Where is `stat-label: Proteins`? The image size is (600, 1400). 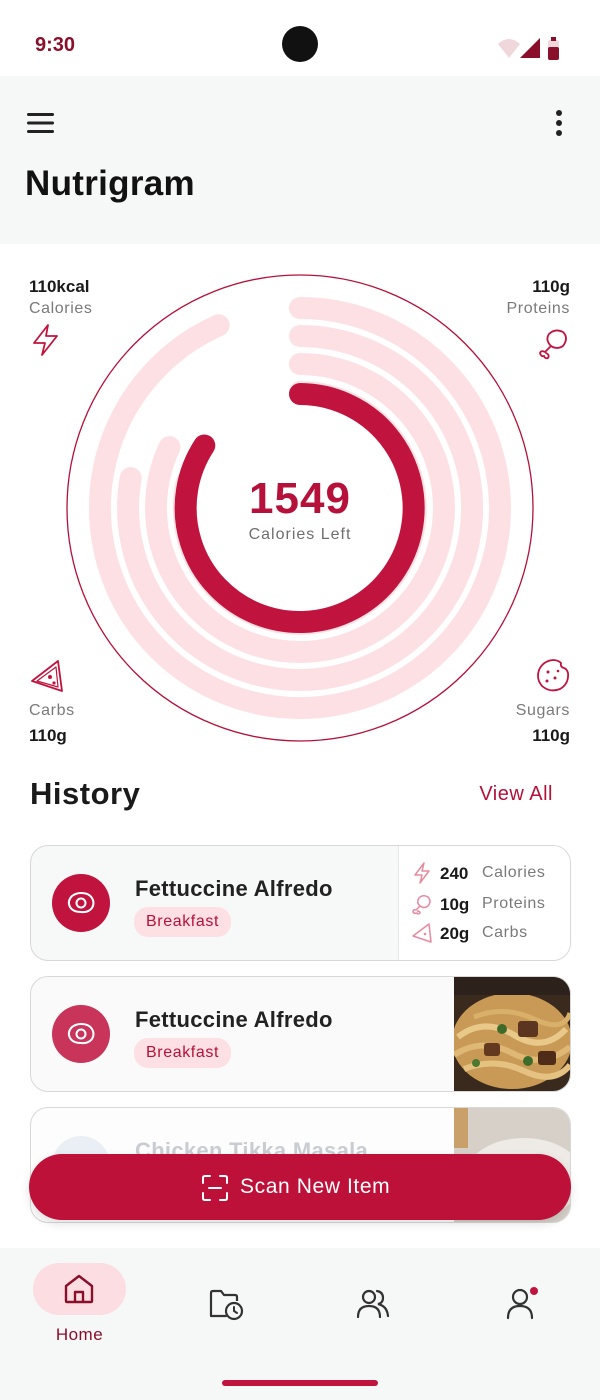 stat-label: Proteins is located at coordinates (514, 903).